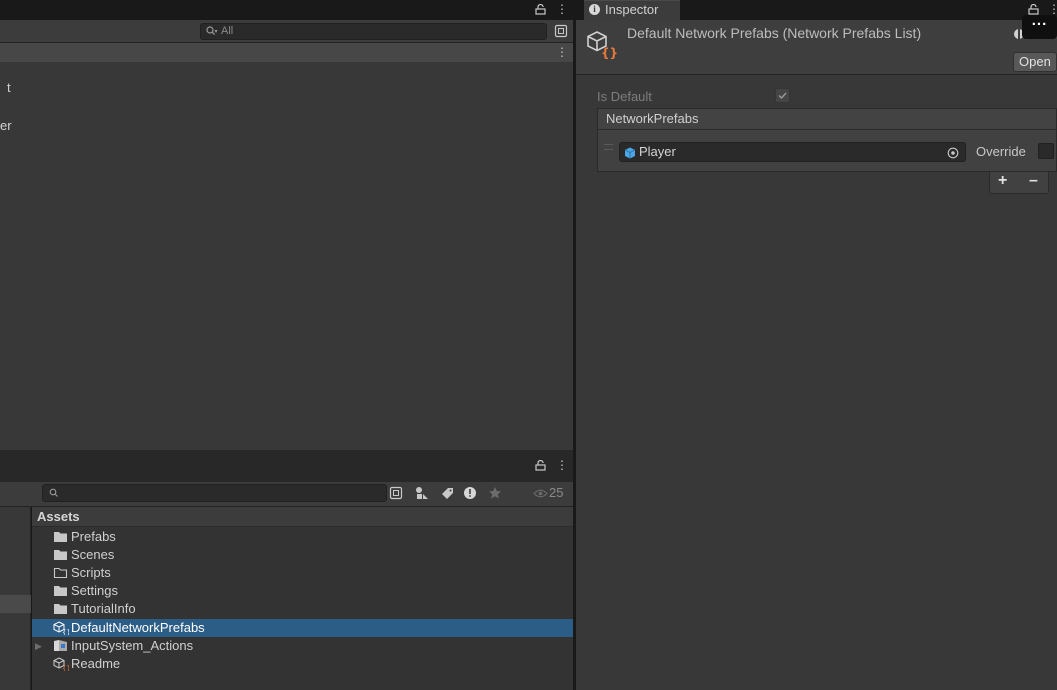  What do you see at coordinates (1046, 151) in the screenshot?
I see `override-checkbox` at bounding box center [1046, 151].